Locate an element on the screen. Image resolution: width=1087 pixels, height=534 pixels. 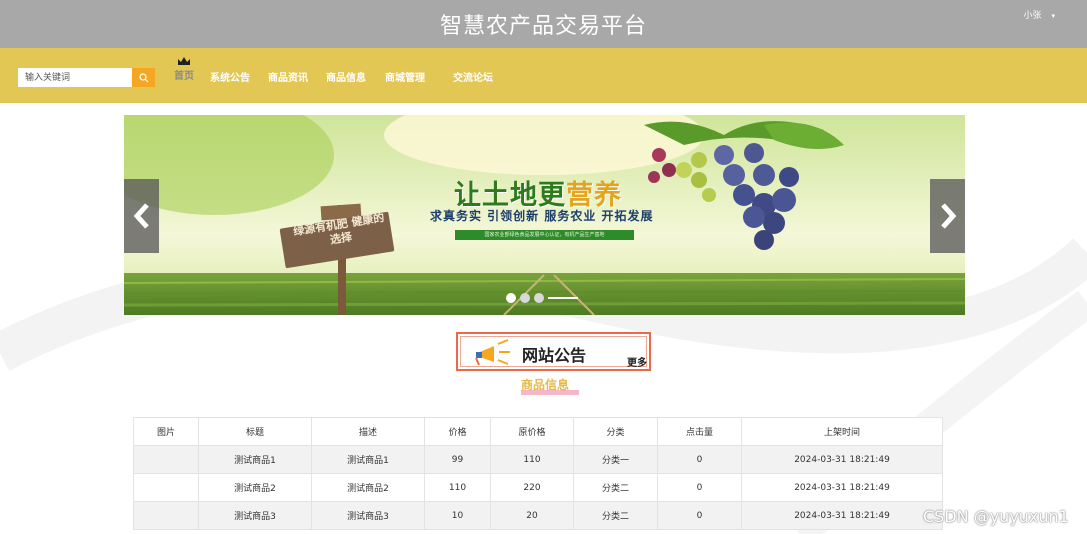
product-description: 测试商品2 is located at coordinates (368, 487).